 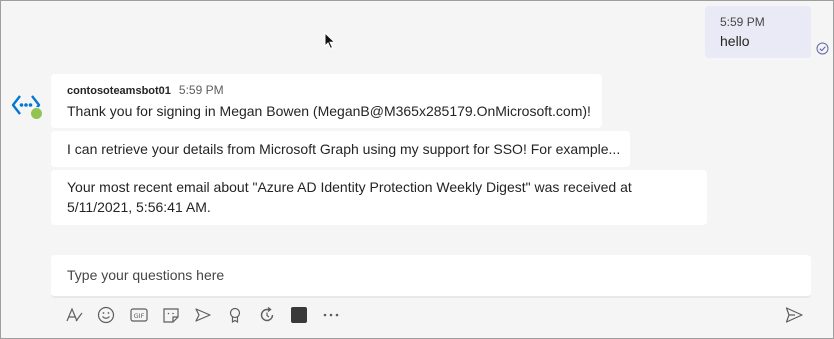 I want to click on gif-icon: GIF, so click(x=139, y=315).